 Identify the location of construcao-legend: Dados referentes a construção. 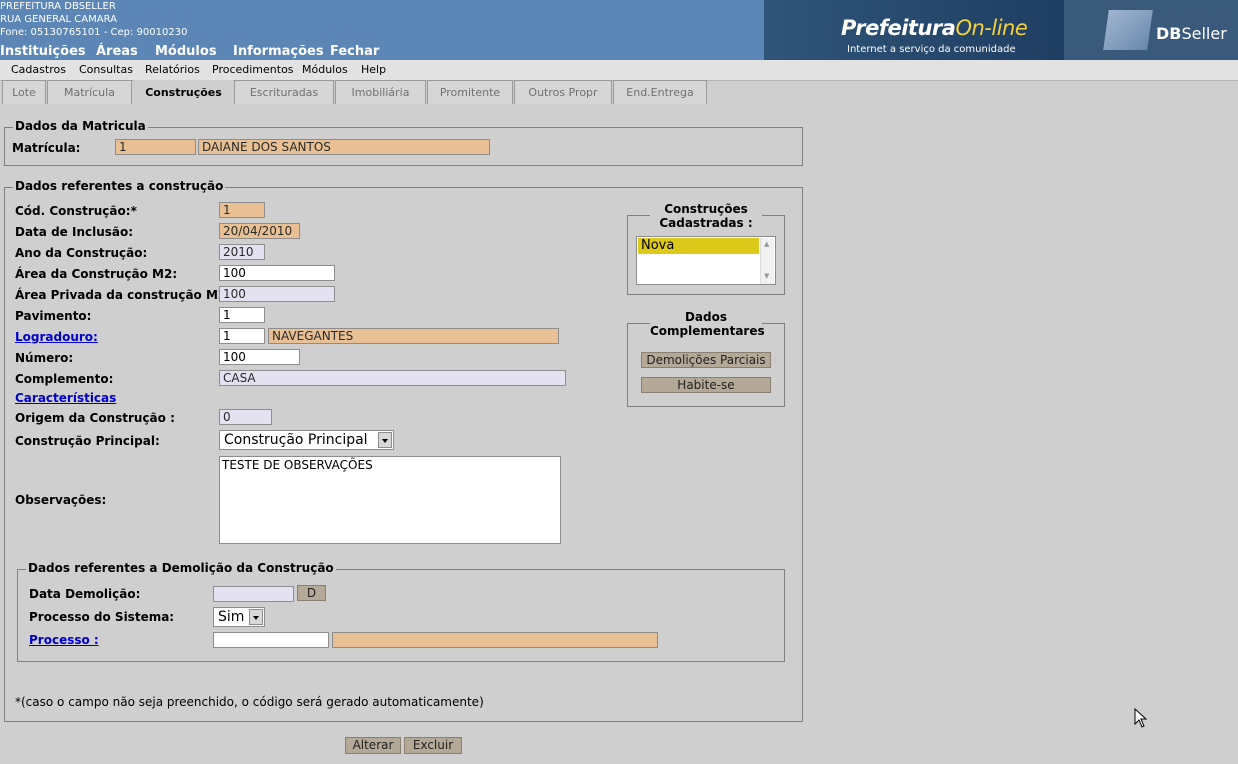
(119, 186).